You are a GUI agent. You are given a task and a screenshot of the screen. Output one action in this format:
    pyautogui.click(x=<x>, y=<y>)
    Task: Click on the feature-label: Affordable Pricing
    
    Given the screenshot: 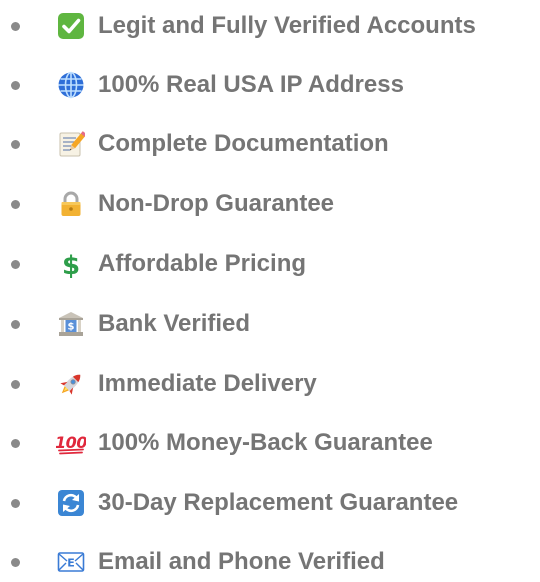 What is the action you would take?
    pyautogui.click(x=202, y=263)
    